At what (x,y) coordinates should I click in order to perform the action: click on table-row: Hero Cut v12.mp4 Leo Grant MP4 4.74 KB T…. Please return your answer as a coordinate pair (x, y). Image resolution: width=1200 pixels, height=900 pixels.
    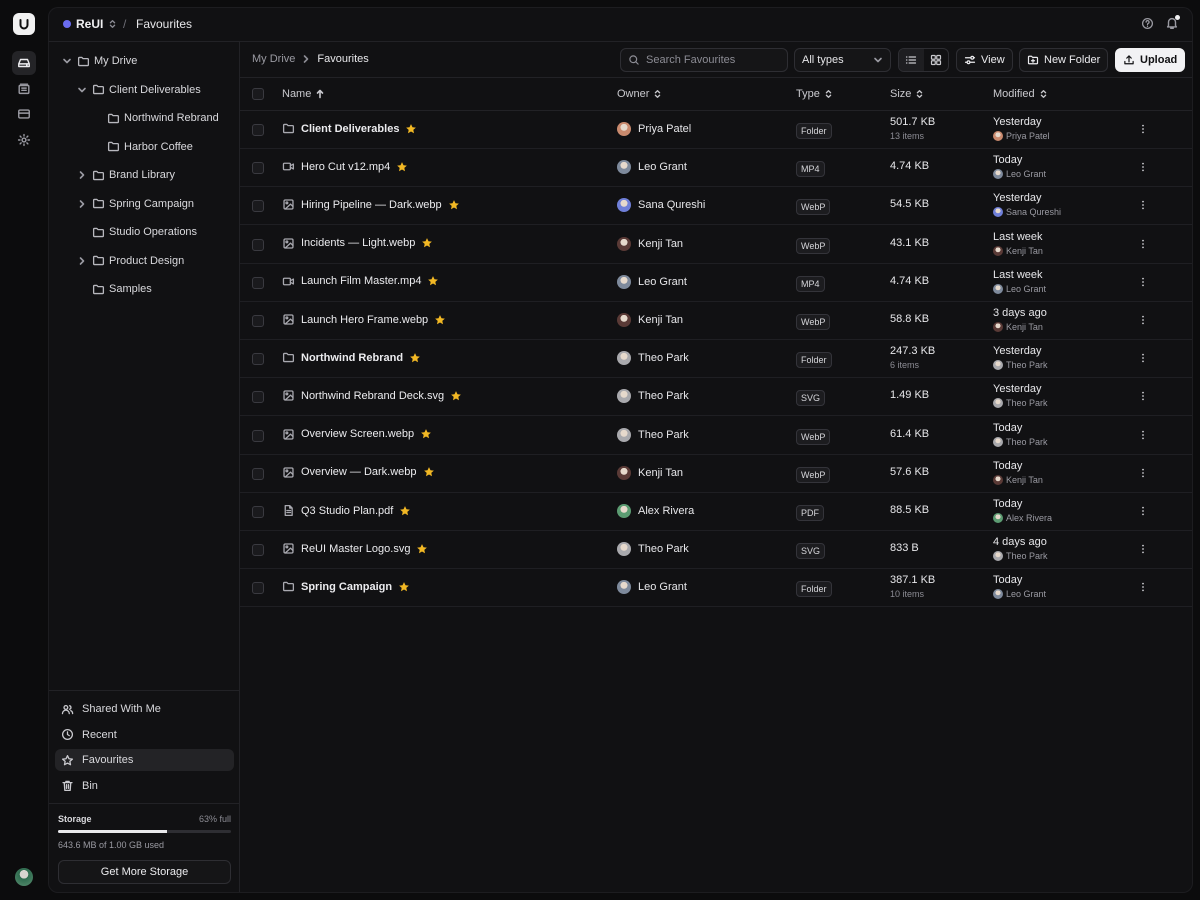
    Looking at the image, I should click on (716, 168).